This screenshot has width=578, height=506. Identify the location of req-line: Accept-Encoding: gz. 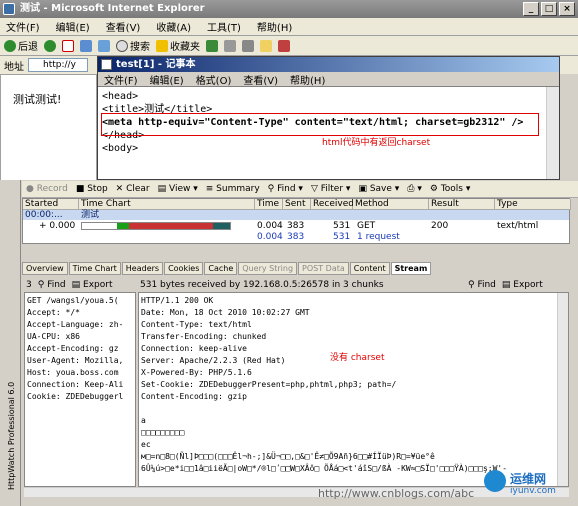
(73, 348).